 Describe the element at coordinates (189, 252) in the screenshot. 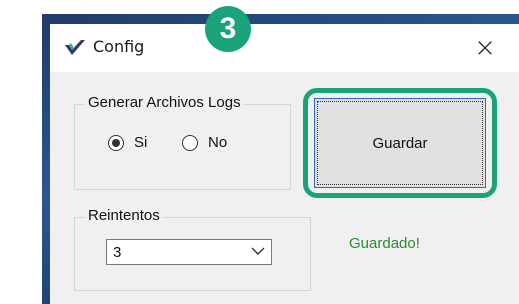

I see `retries-select: 3` at that location.